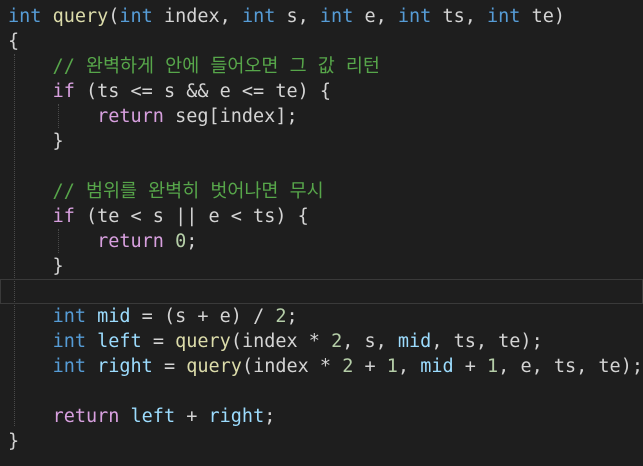 Image resolution: width=643 pixels, height=466 pixels. What do you see at coordinates (191, 216) in the screenshot?
I see `code-token: (te < s || e < ts) {` at bounding box center [191, 216].